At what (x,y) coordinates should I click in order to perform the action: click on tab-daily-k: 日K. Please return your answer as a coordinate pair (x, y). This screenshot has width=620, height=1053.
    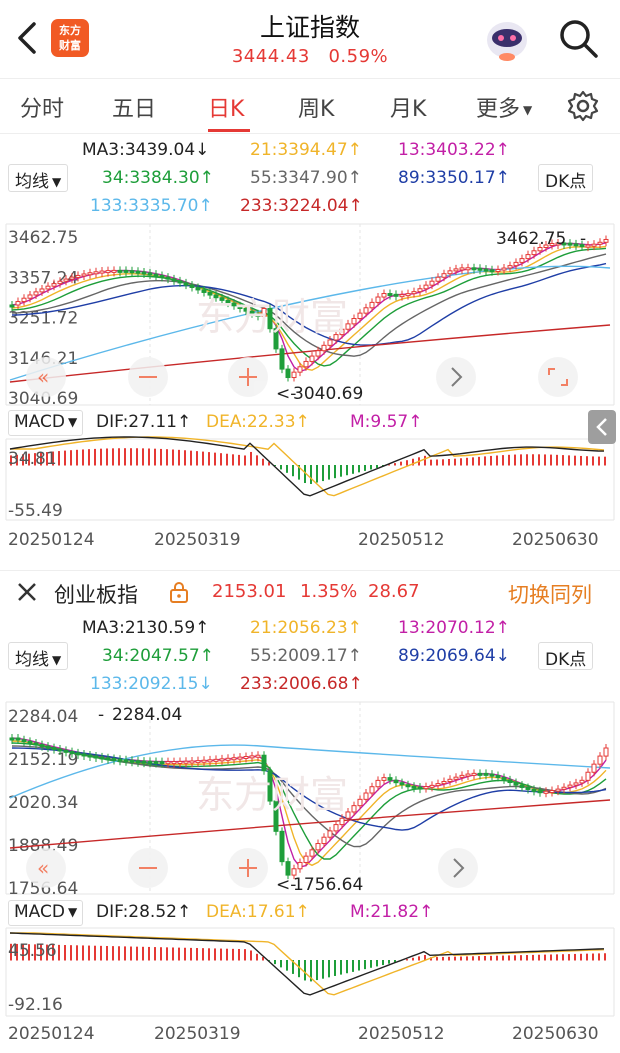
    Looking at the image, I should click on (226, 107).